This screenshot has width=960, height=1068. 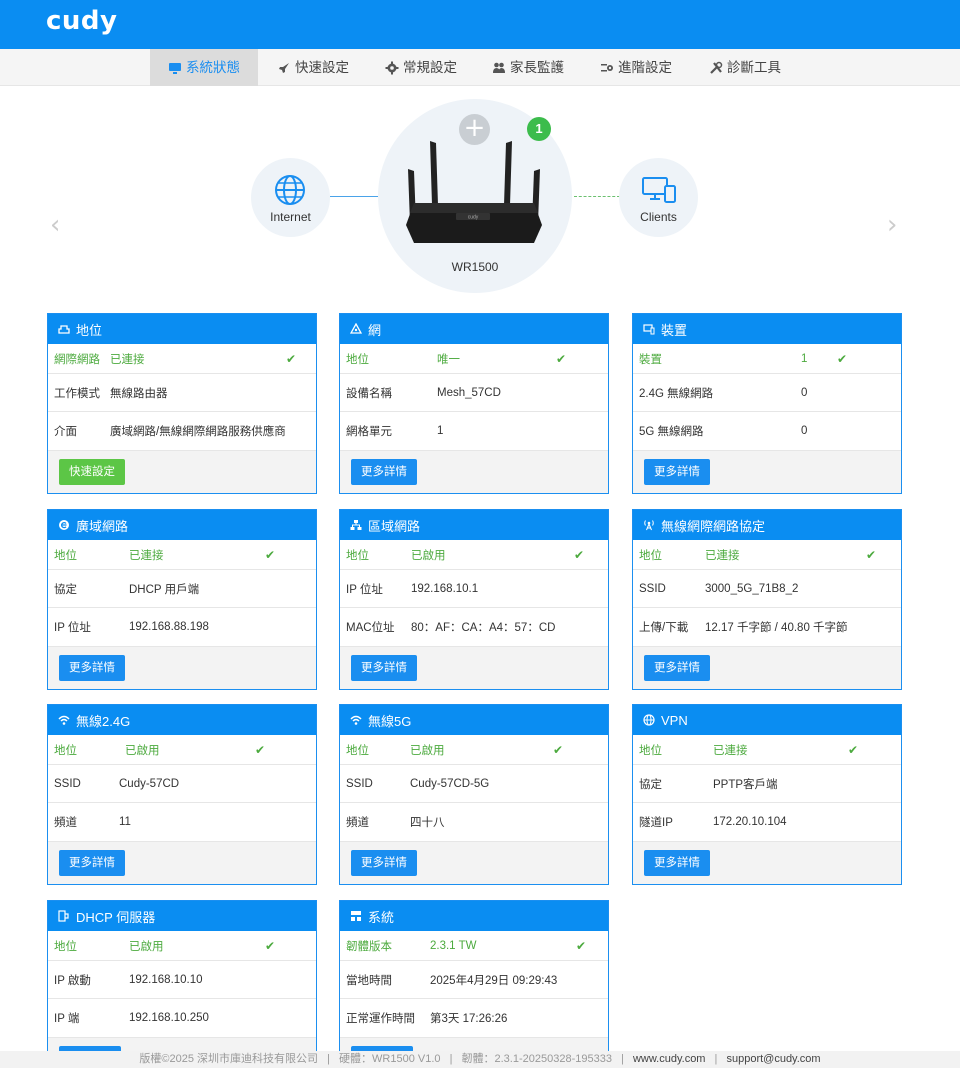 I want to click on clients-link-line, so click(x=597, y=196).